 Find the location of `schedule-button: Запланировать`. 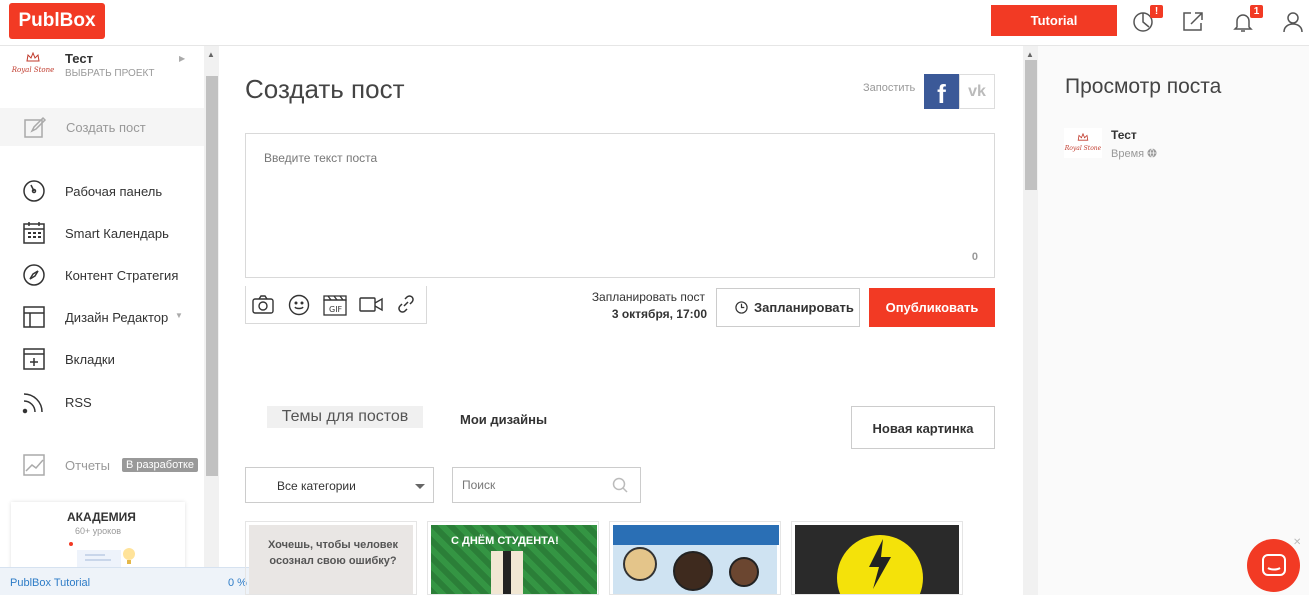

schedule-button: Запланировать is located at coordinates (788, 307).